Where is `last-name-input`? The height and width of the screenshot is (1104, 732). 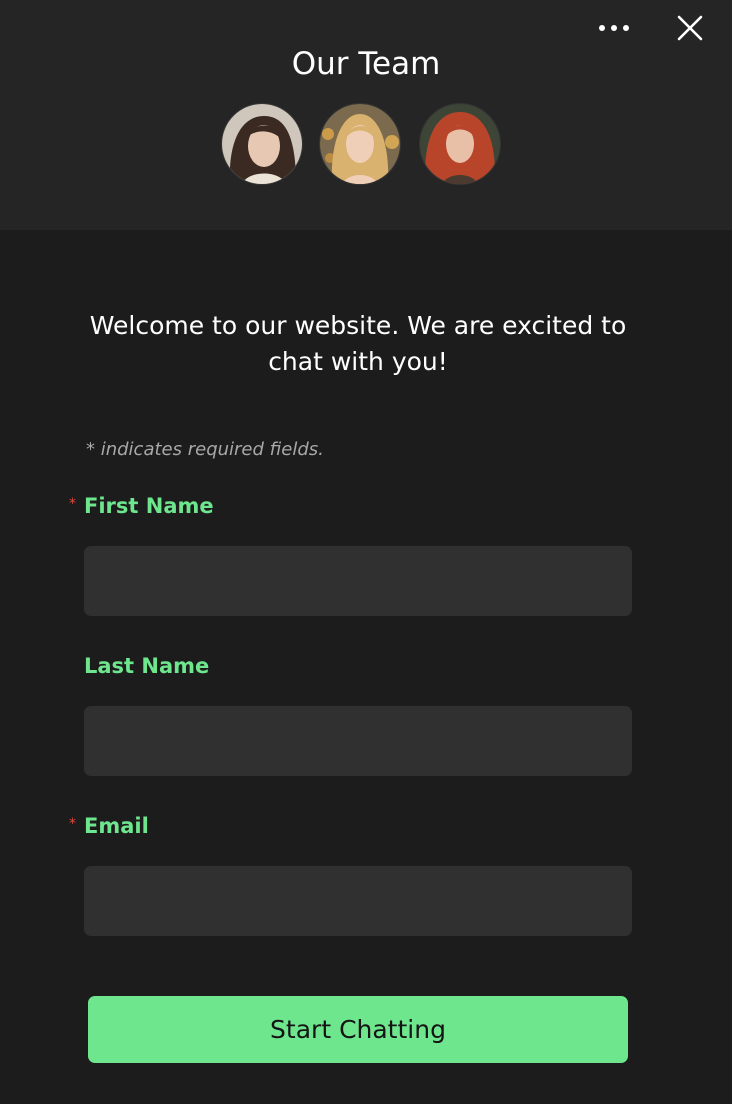 last-name-input is located at coordinates (358, 741).